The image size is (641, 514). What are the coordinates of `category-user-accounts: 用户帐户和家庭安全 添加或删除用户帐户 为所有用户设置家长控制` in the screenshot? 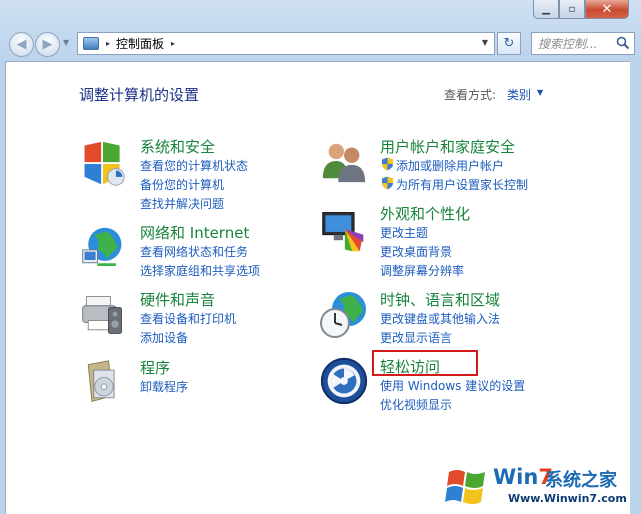 It's located at (439, 163).